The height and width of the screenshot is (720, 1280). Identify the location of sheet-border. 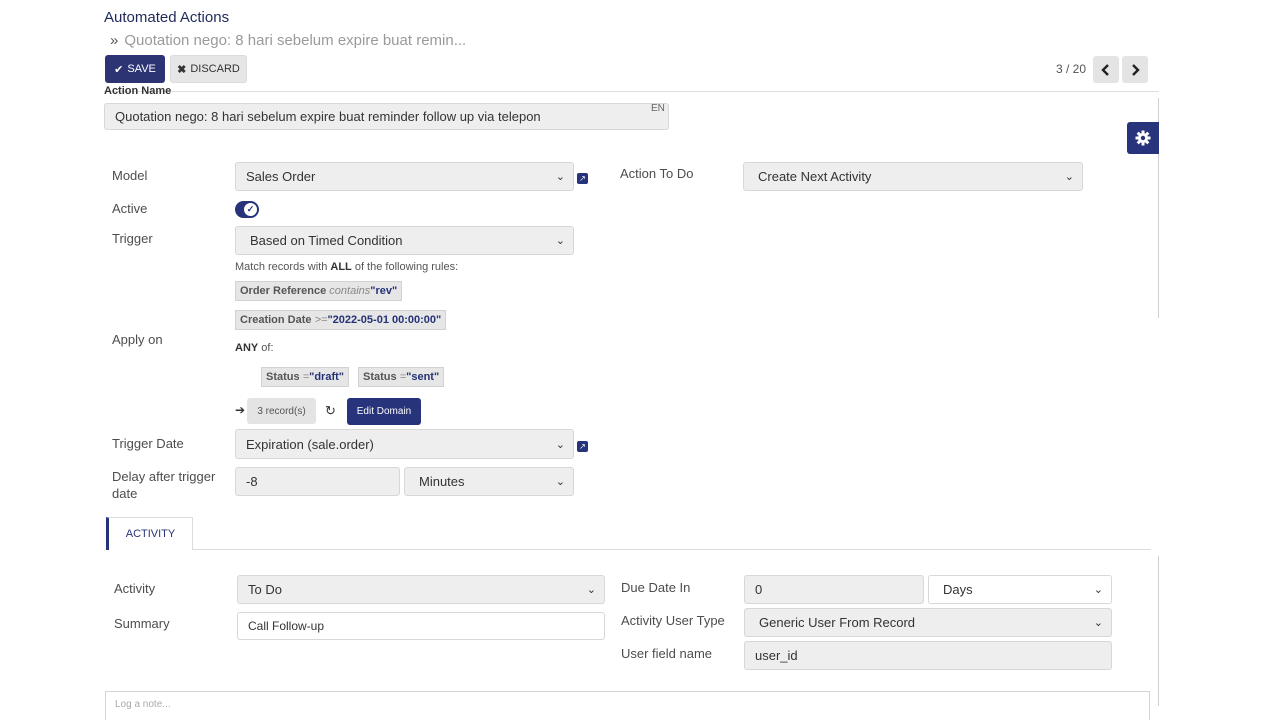
(1158, 631).